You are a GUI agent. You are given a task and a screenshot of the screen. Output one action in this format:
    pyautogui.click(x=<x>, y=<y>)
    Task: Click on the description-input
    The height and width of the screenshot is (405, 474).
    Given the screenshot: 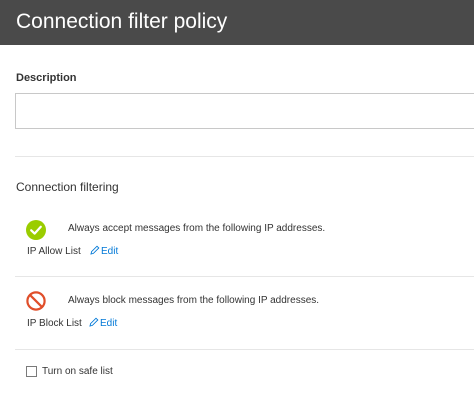 What is the action you would take?
    pyautogui.click(x=244, y=111)
    